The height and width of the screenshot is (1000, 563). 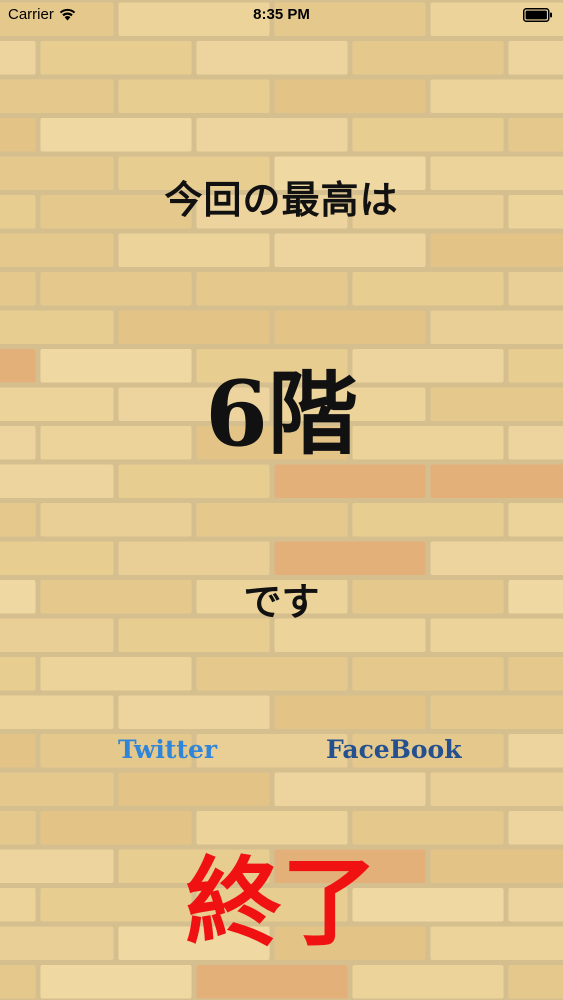 I want to click on twitter-share-button: Twitter, so click(x=167, y=750).